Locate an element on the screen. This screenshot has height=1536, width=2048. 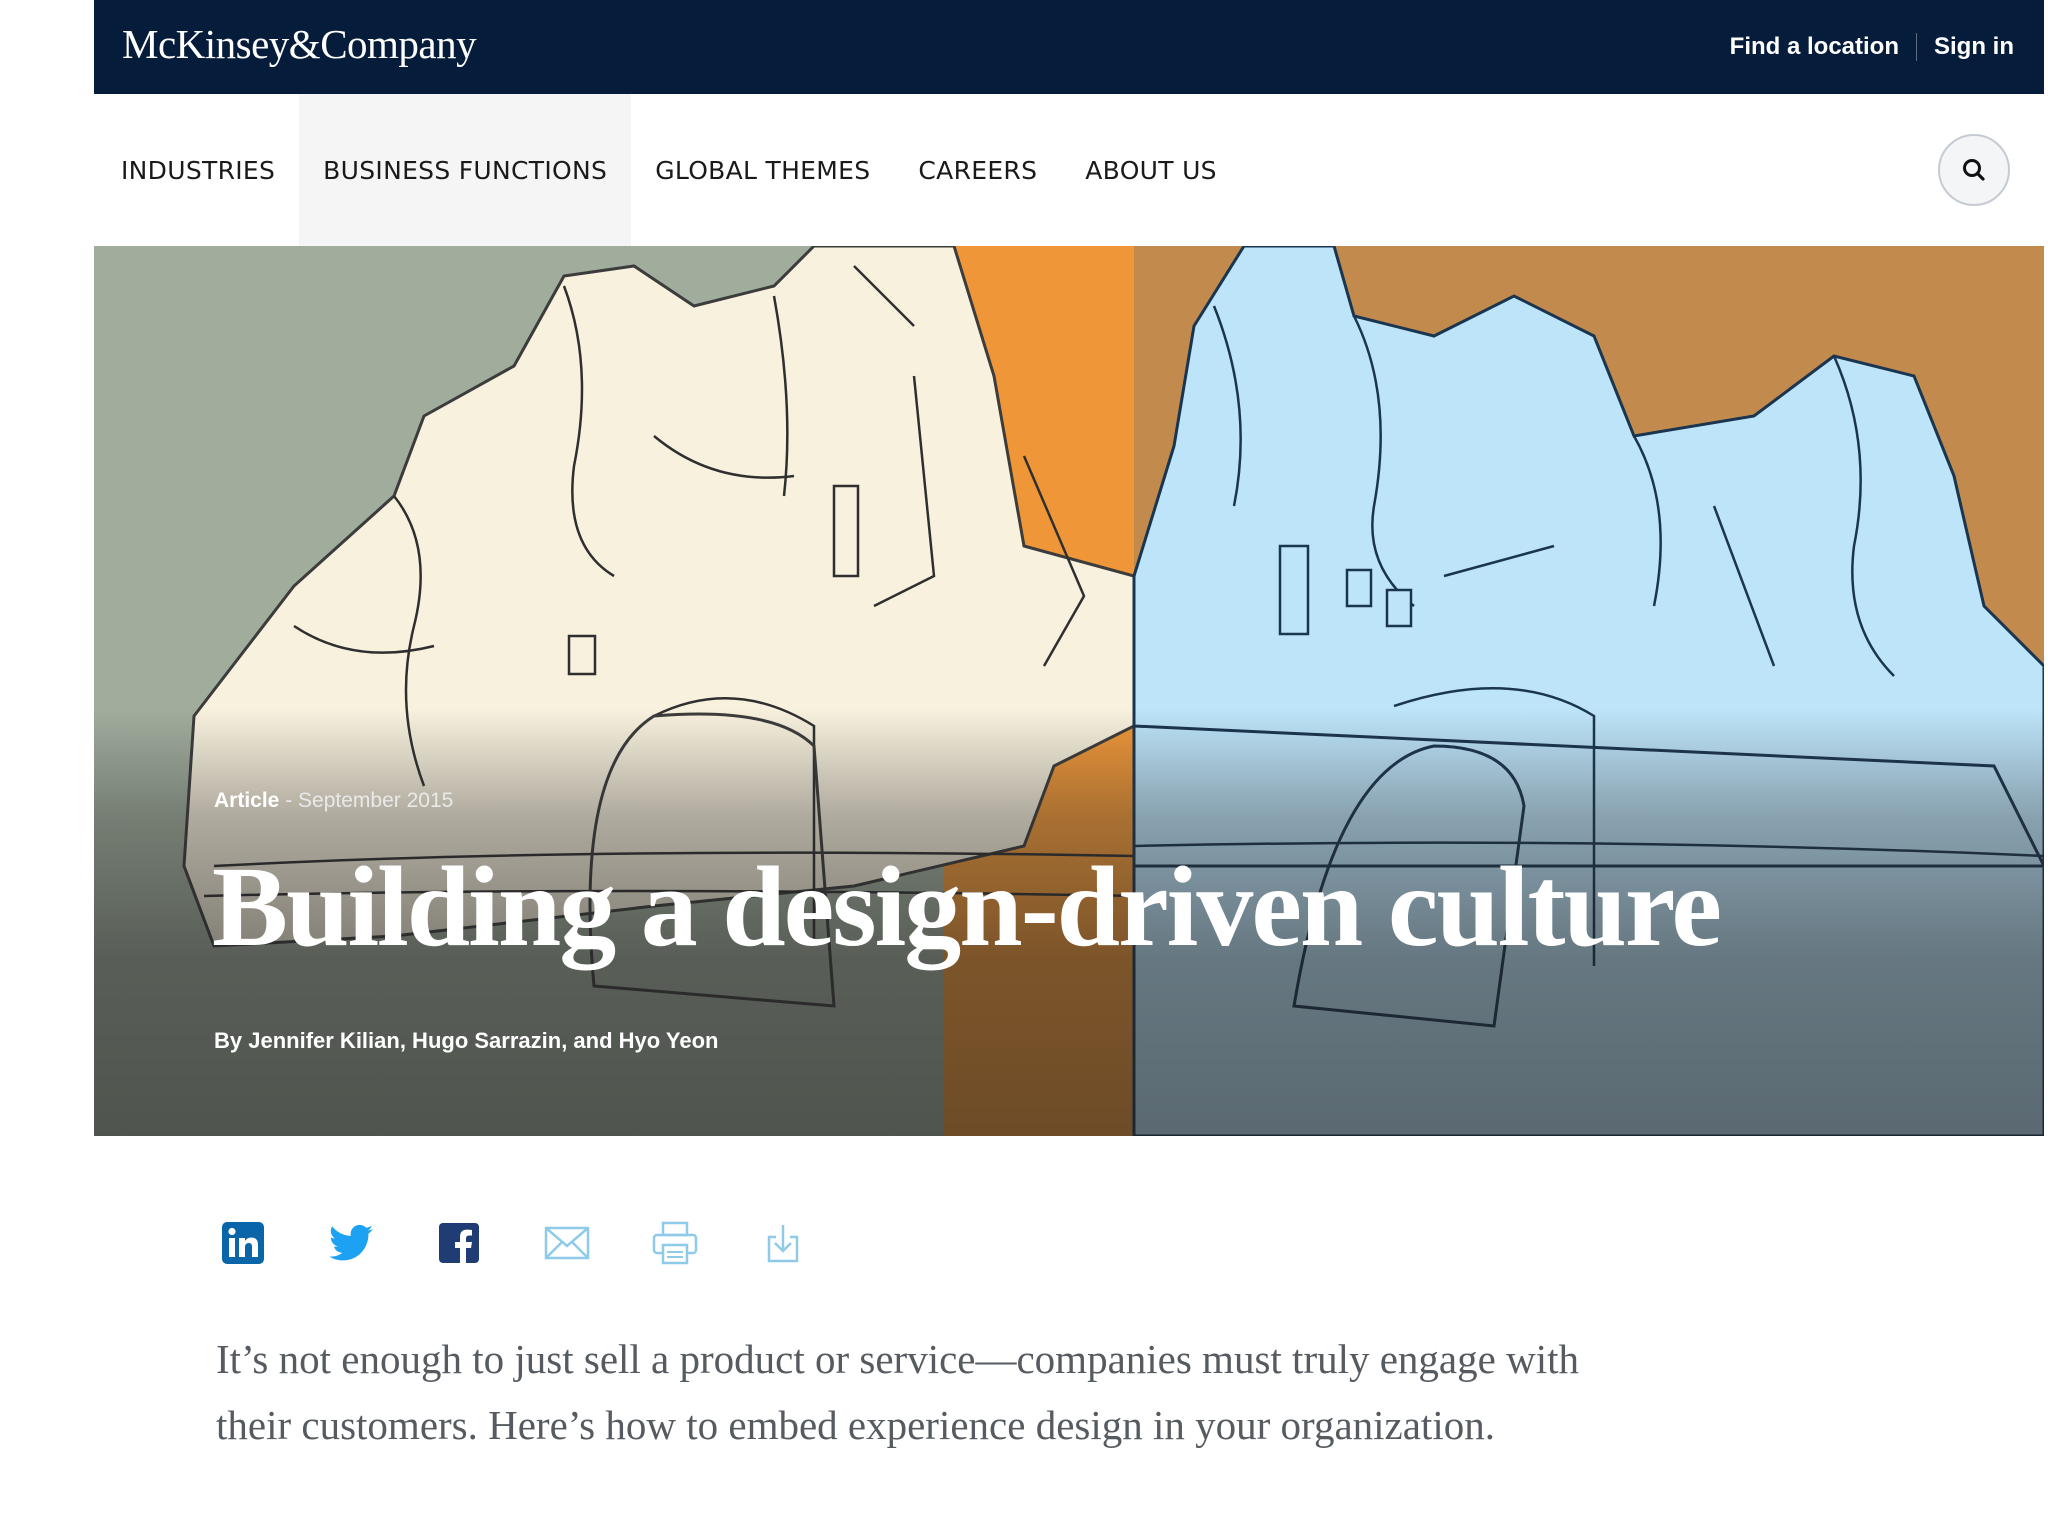
nav-item-industries: INDUSTRIES is located at coordinates (198, 170).